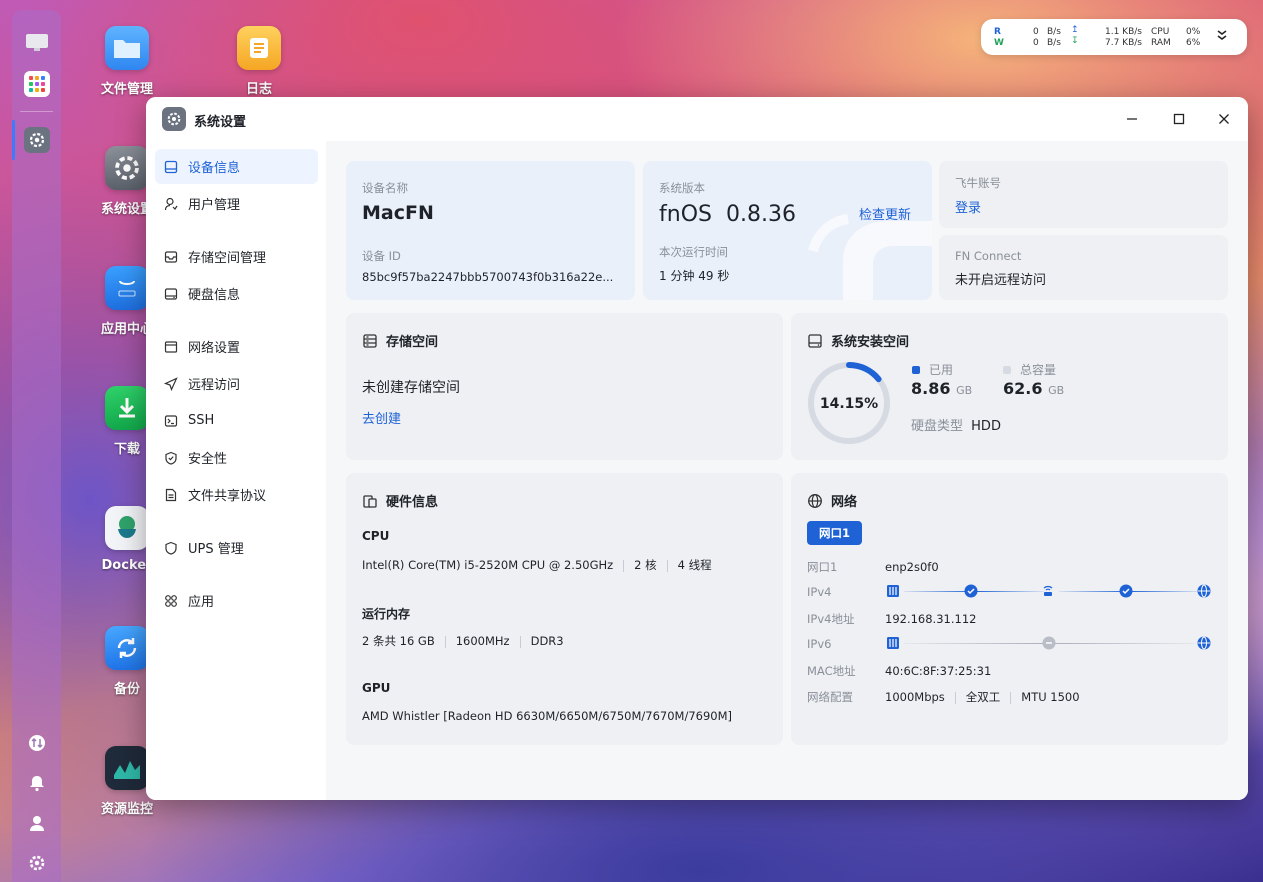  I want to click on total-value-group: 62.6 GB, so click(1033, 388).